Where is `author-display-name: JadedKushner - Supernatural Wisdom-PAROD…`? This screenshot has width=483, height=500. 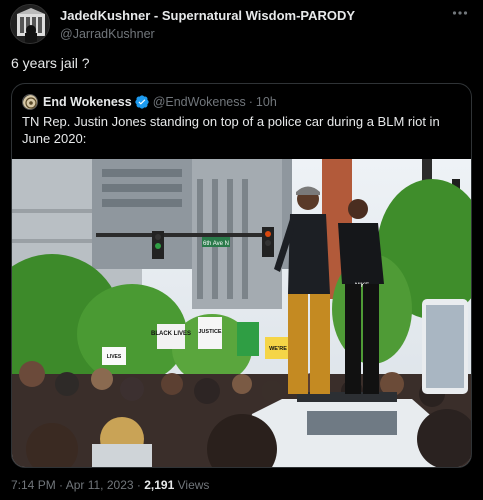
author-display-name: JadedKushner - Supernatural Wisdom-PAROD… is located at coordinates (207, 16).